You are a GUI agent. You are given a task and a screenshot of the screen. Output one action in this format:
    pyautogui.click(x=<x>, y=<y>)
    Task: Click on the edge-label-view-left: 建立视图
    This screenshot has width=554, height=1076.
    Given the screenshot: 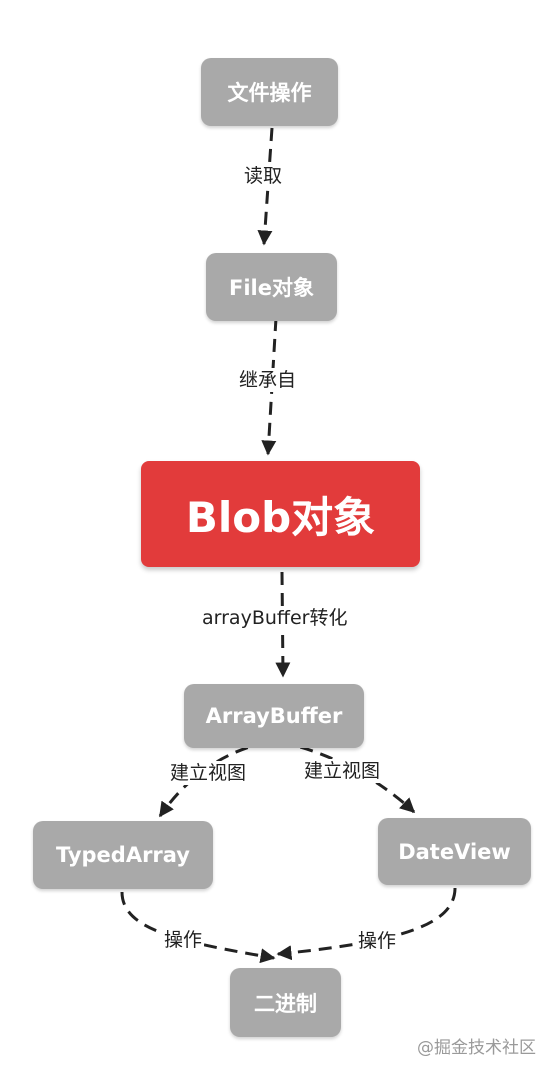 What is the action you would take?
    pyautogui.click(x=208, y=773)
    